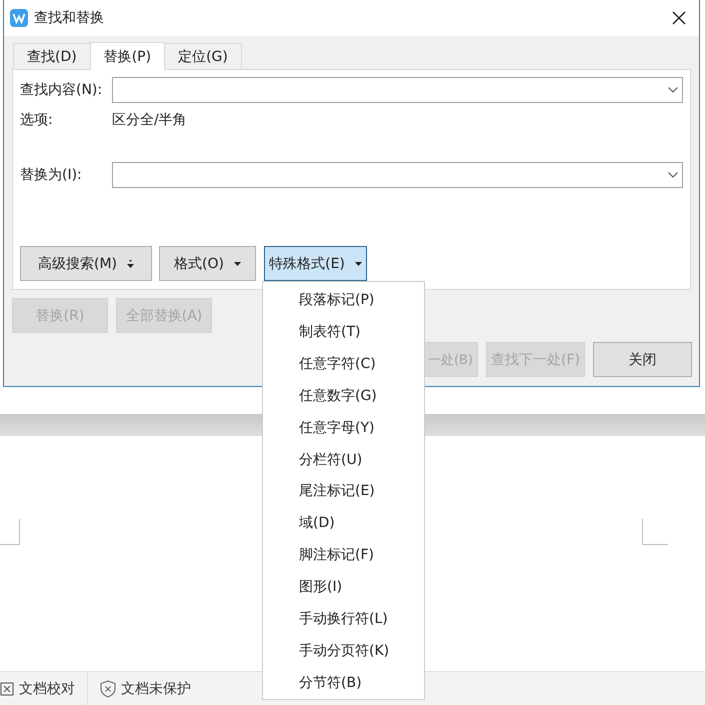 This screenshot has height=705, width=705. What do you see at coordinates (336, 299) in the screenshot?
I see `menu-item: 段落标记(P)` at bounding box center [336, 299].